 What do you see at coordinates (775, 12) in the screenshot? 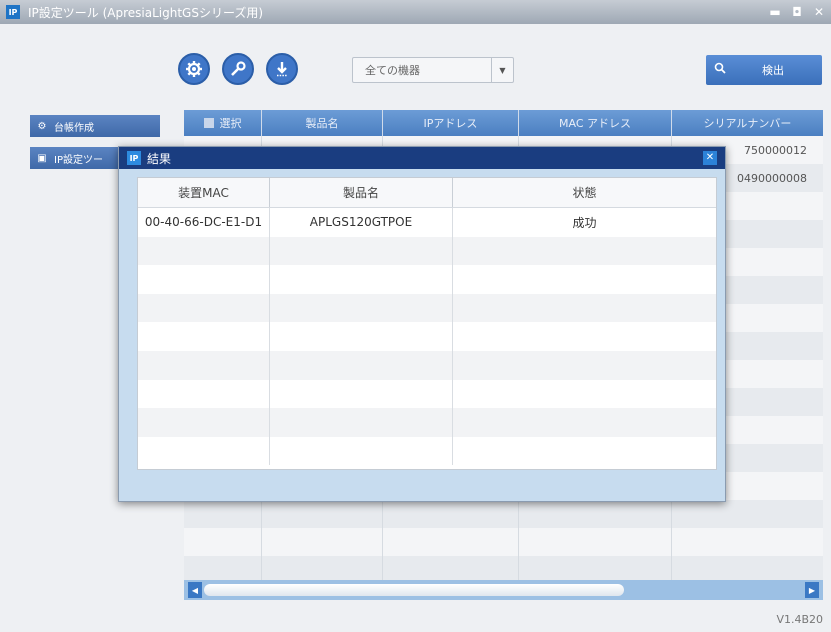
I see `minimize-button: ▬` at bounding box center [775, 12].